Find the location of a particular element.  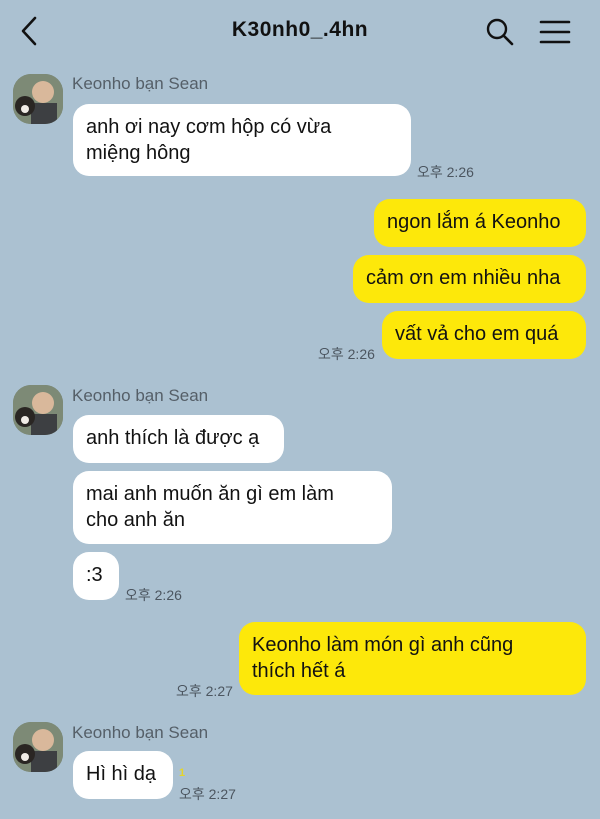

message-bubble: :3 is located at coordinates (96, 576).